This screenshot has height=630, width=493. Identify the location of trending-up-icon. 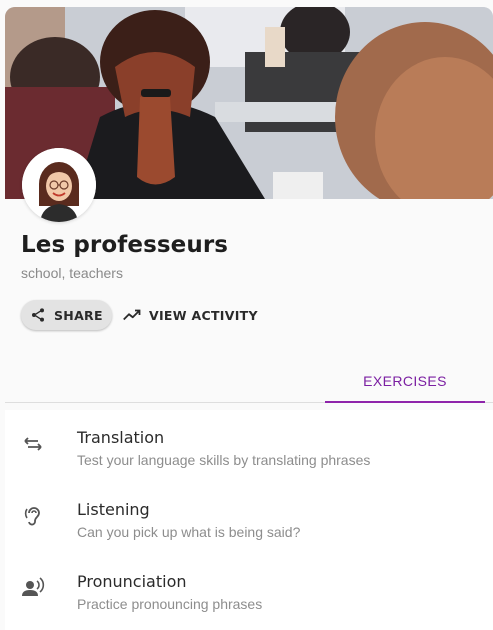
(132, 315).